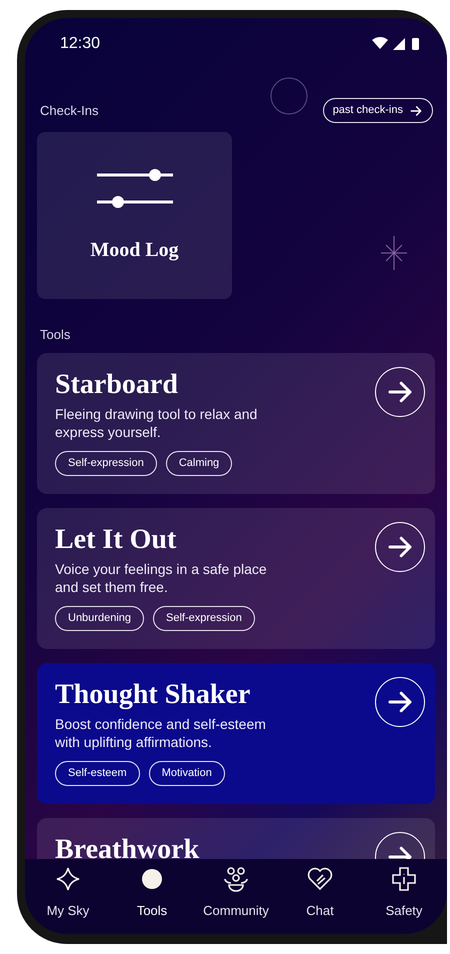 Image resolution: width=450 pixels, height=954 pixels. What do you see at coordinates (320, 899) in the screenshot?
I see `nav-tab: Chat` at bounding box center [320, 899].